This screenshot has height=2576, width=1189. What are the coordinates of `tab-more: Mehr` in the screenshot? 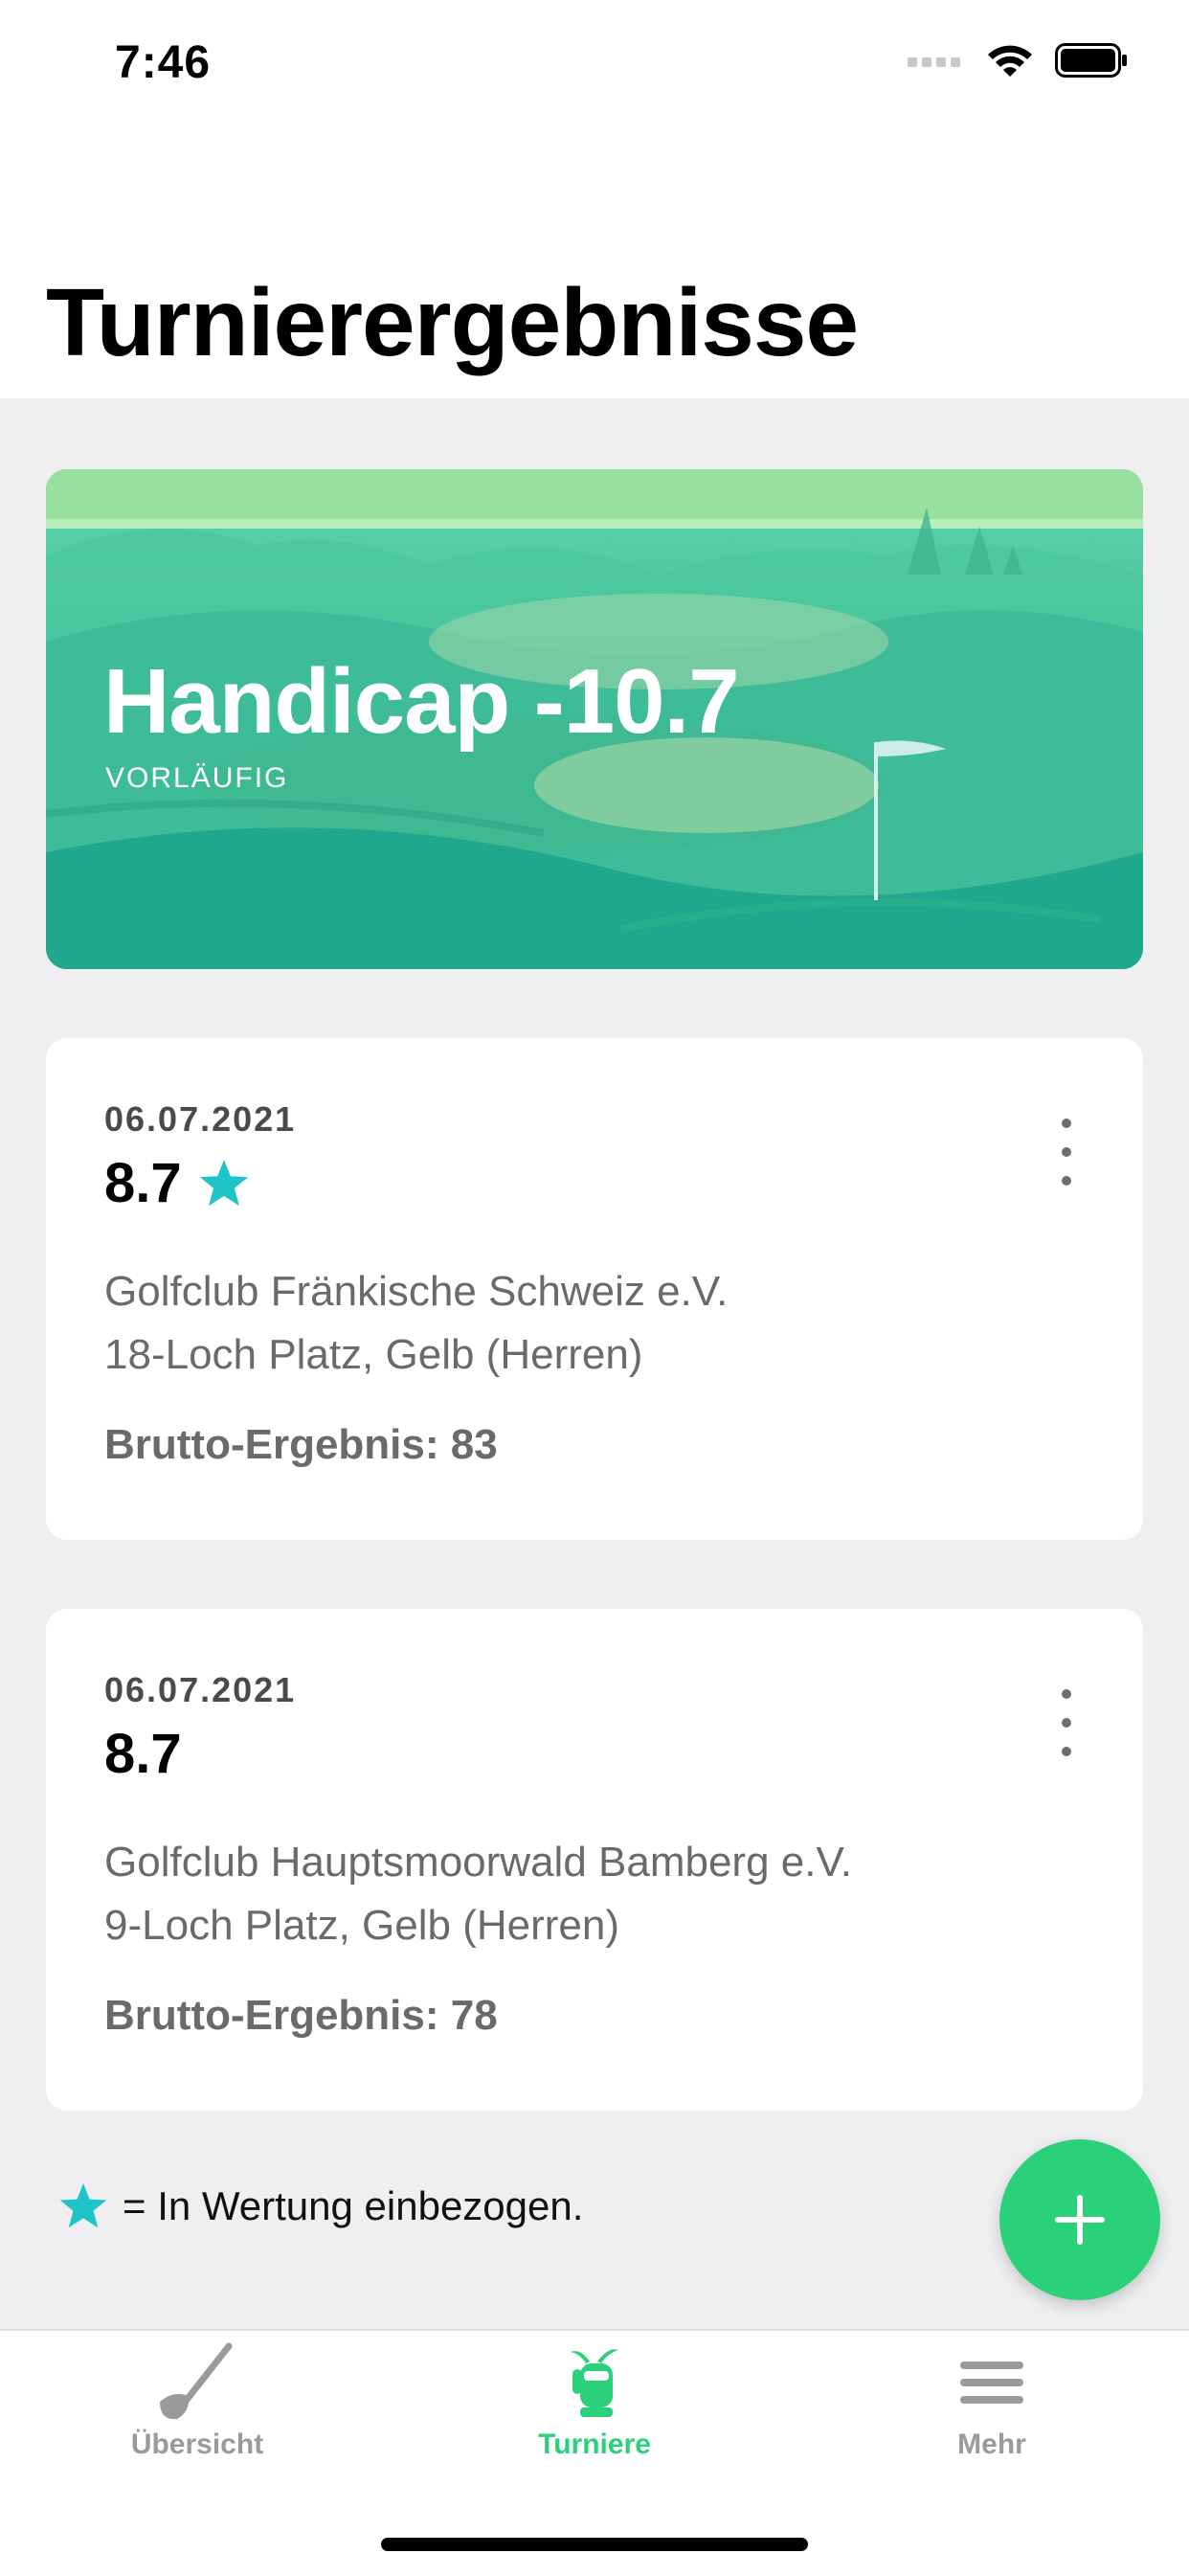 It's located at (991, 2401).